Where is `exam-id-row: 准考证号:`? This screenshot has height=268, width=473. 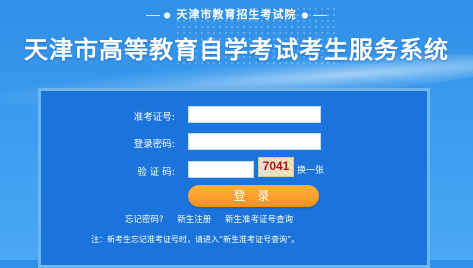
exam-id-row: 准考证号: is located at coordinates (234, 116).